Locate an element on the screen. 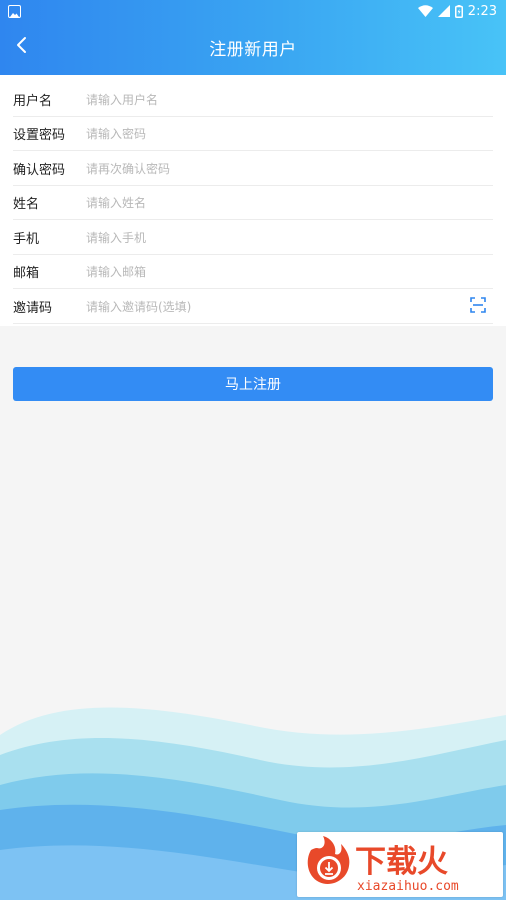  username-row: 用户名 is located at coordinates (253, 100).